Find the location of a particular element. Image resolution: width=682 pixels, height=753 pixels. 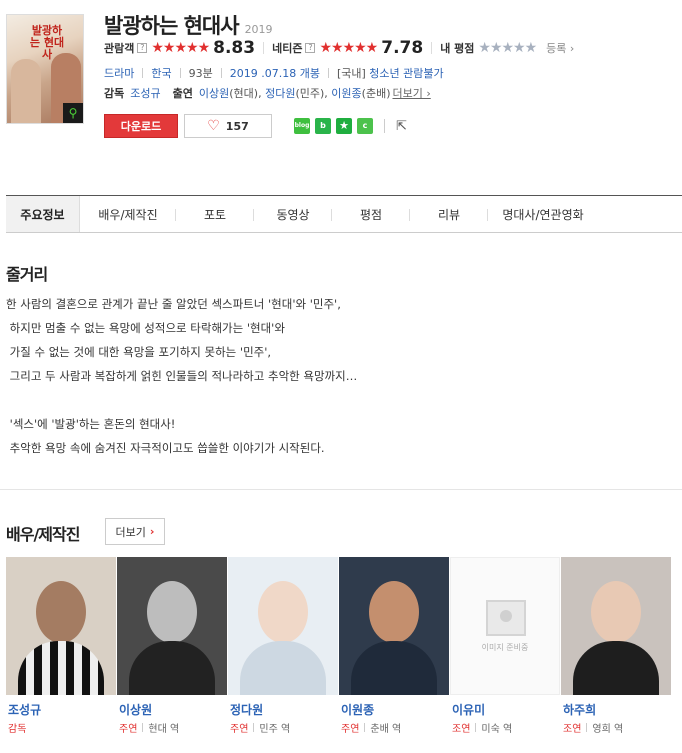

tab-review: 리뷰 is located at coordinates (449, 214).